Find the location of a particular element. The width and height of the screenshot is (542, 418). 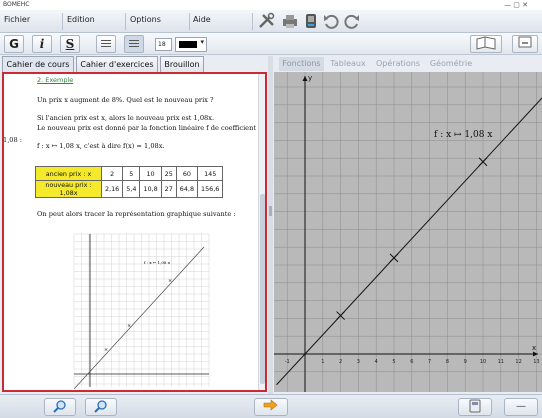

bold-button: G is located at coordinates (14, 44).